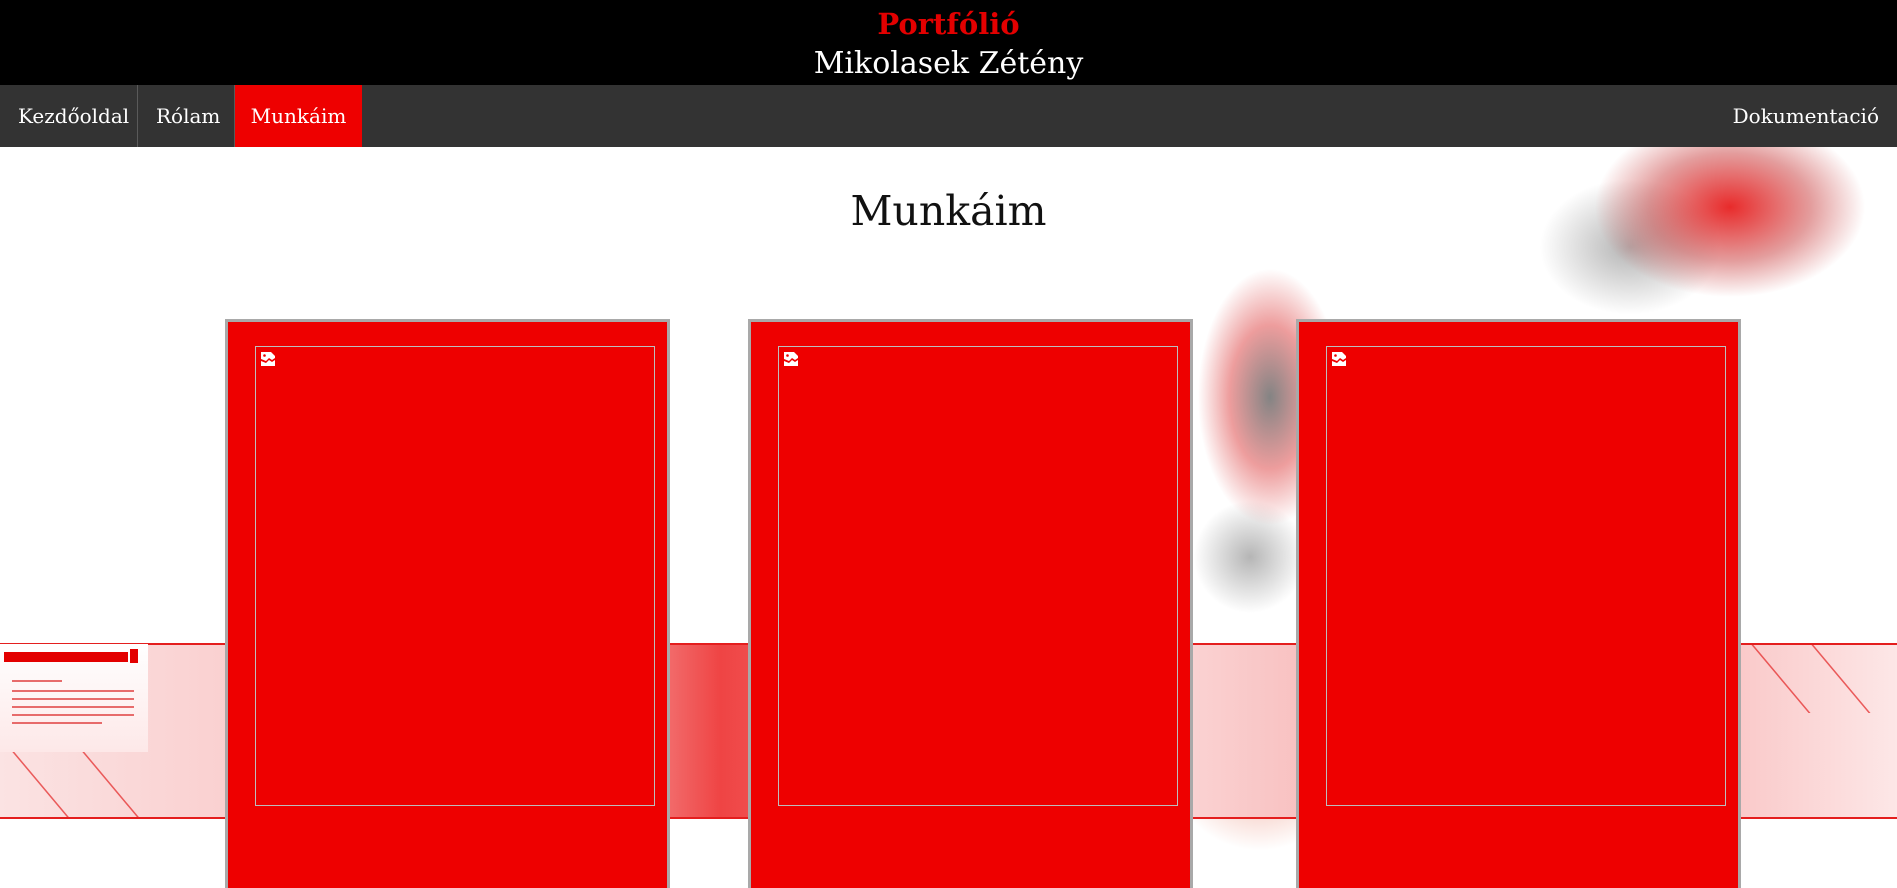 The image size is (1897, 888). I want to click on site-subtitle: Mikolasek Zétény, so click(948, 63).